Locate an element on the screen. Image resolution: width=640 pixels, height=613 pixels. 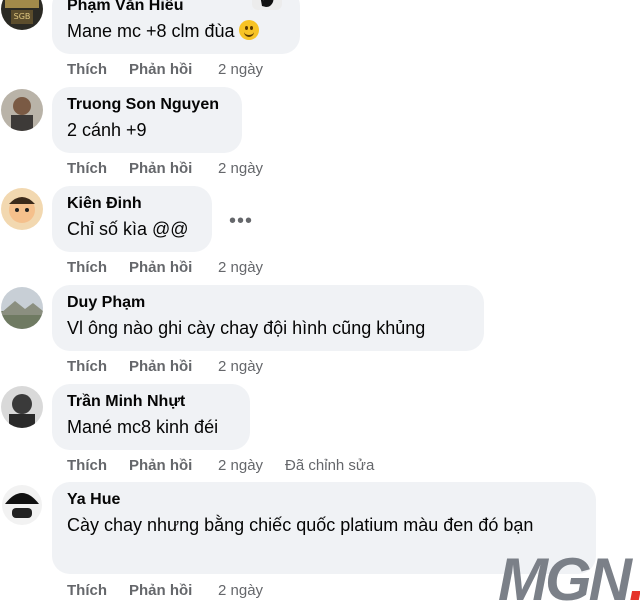
comment-text: 2 cánh +9 is located at coordinates (107, 130).